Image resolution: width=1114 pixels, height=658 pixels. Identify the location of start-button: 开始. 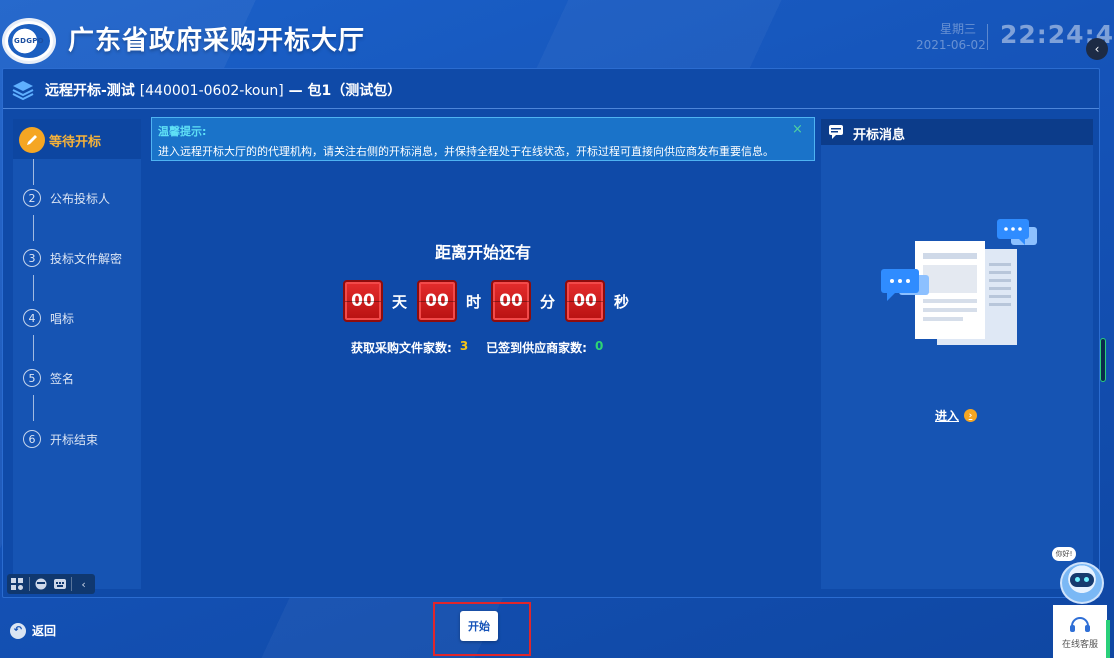
(479, 626).